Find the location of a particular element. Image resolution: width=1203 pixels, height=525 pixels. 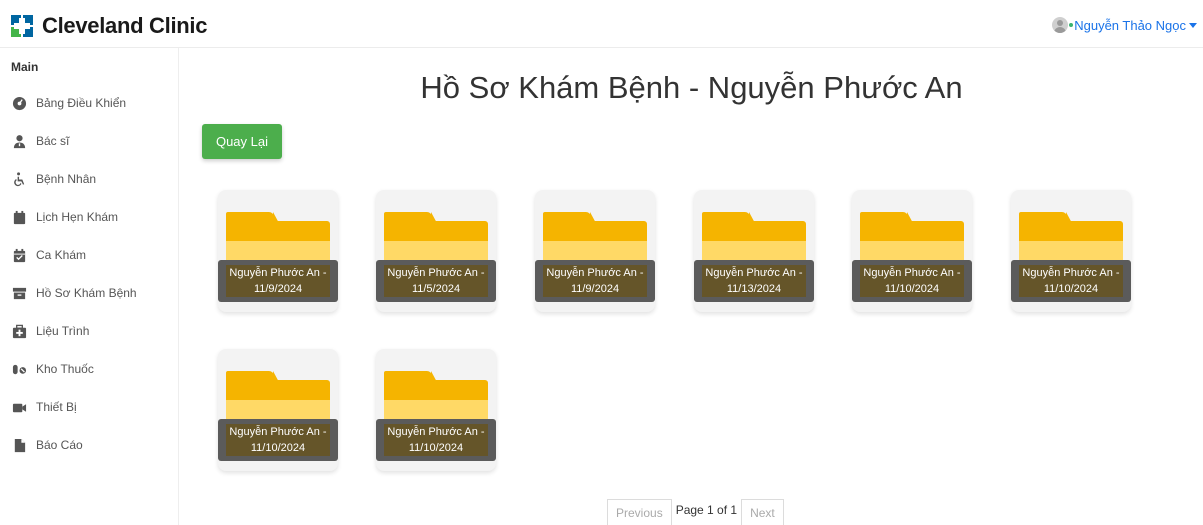

video-camera-icon is located at coordinates (19, 407).